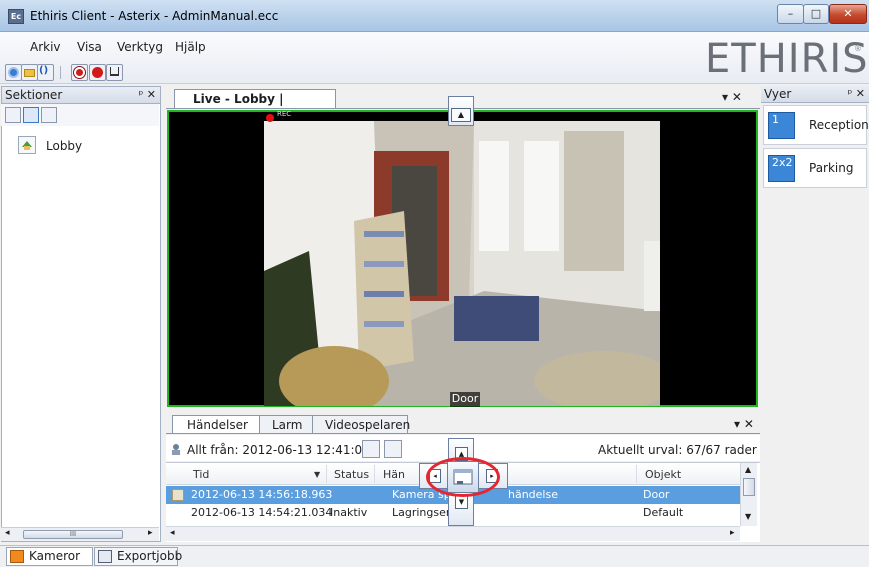 Image resolution: width=869 pixels, height=567 pixels. What do you see at coordinates (97, 72) in the screenshot?
I see `power-icon` at bounding box center [97, 72].